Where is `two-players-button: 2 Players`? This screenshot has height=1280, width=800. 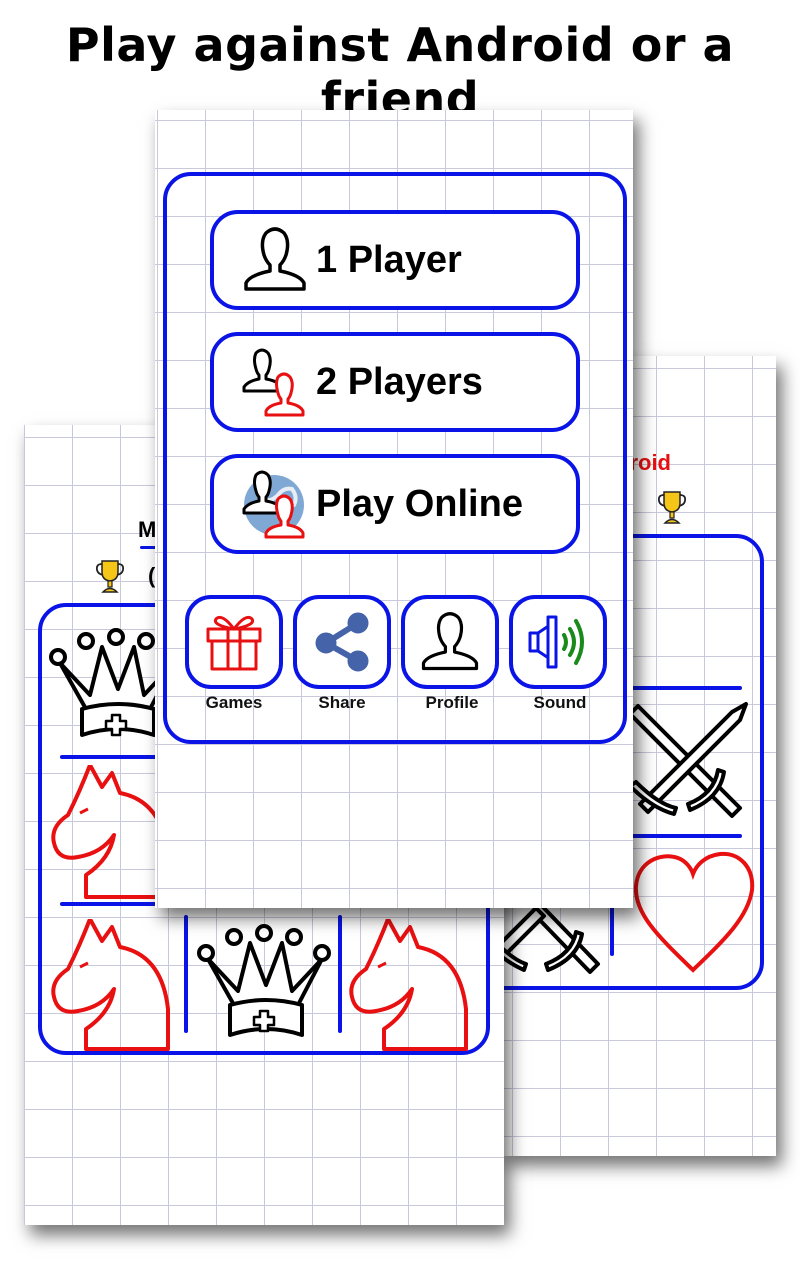 two-players-button: 2 Players is located at coordinates (395, 382).